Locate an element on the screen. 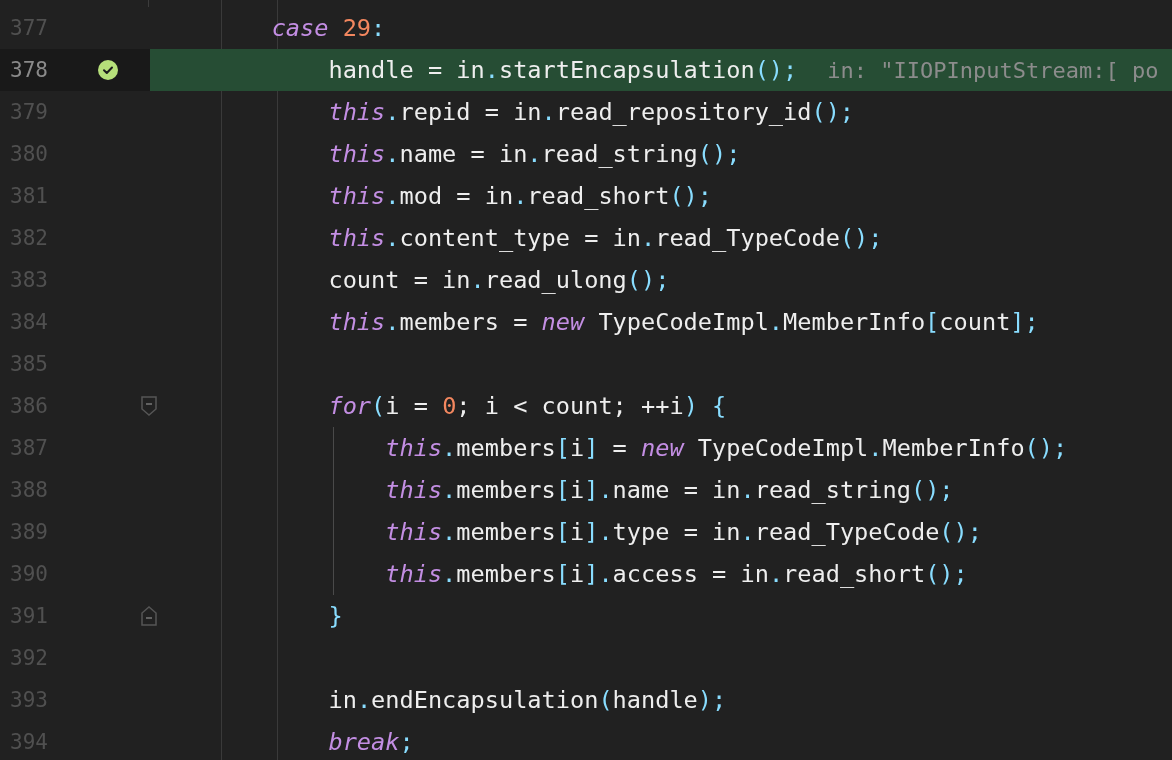 The width and height of the screenshot is (1172, 760). code-line: this.members = new TypeCodeImpl.MemberInfo[count]; is located at coordinates (683, 322).